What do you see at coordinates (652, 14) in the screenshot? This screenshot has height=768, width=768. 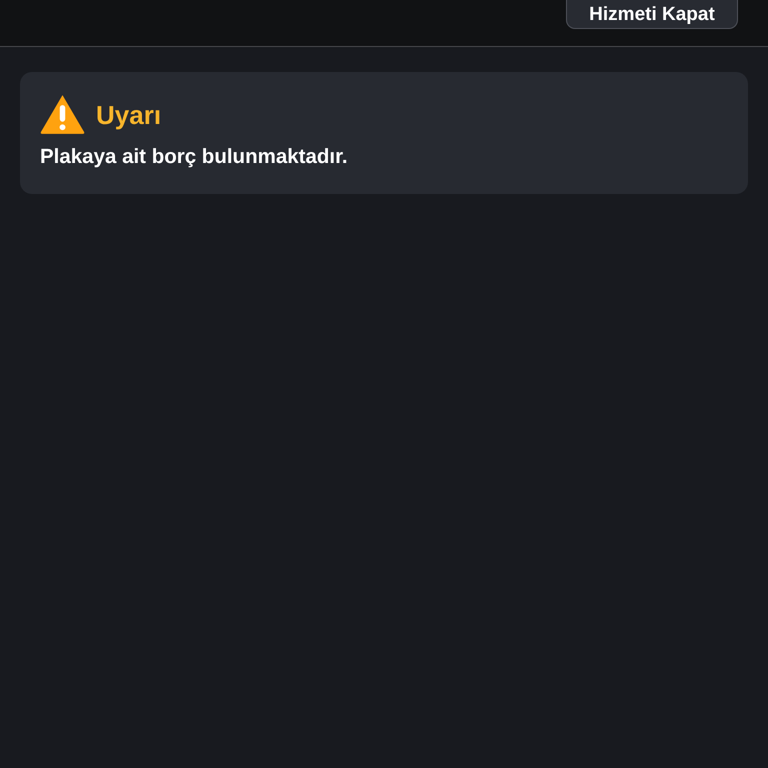 I see `close-service-button: Hizmeti Kapat` at bounding box center [652, 14].